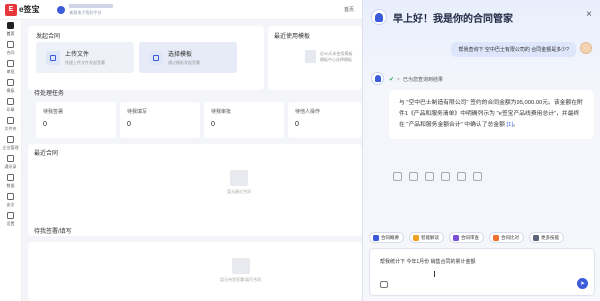  I want to click on start-contract-title: 发起合同, so click(48, 37).